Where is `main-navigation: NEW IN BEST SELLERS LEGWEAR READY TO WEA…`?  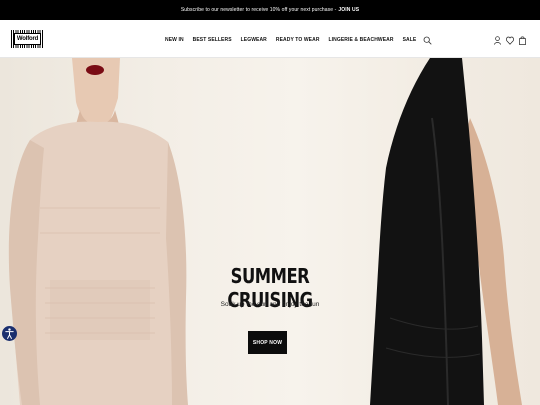
main-navigation: NEW IN BEST SELLERS LEGWEAR READY TO WEA… is located at coordinates (298, 40).